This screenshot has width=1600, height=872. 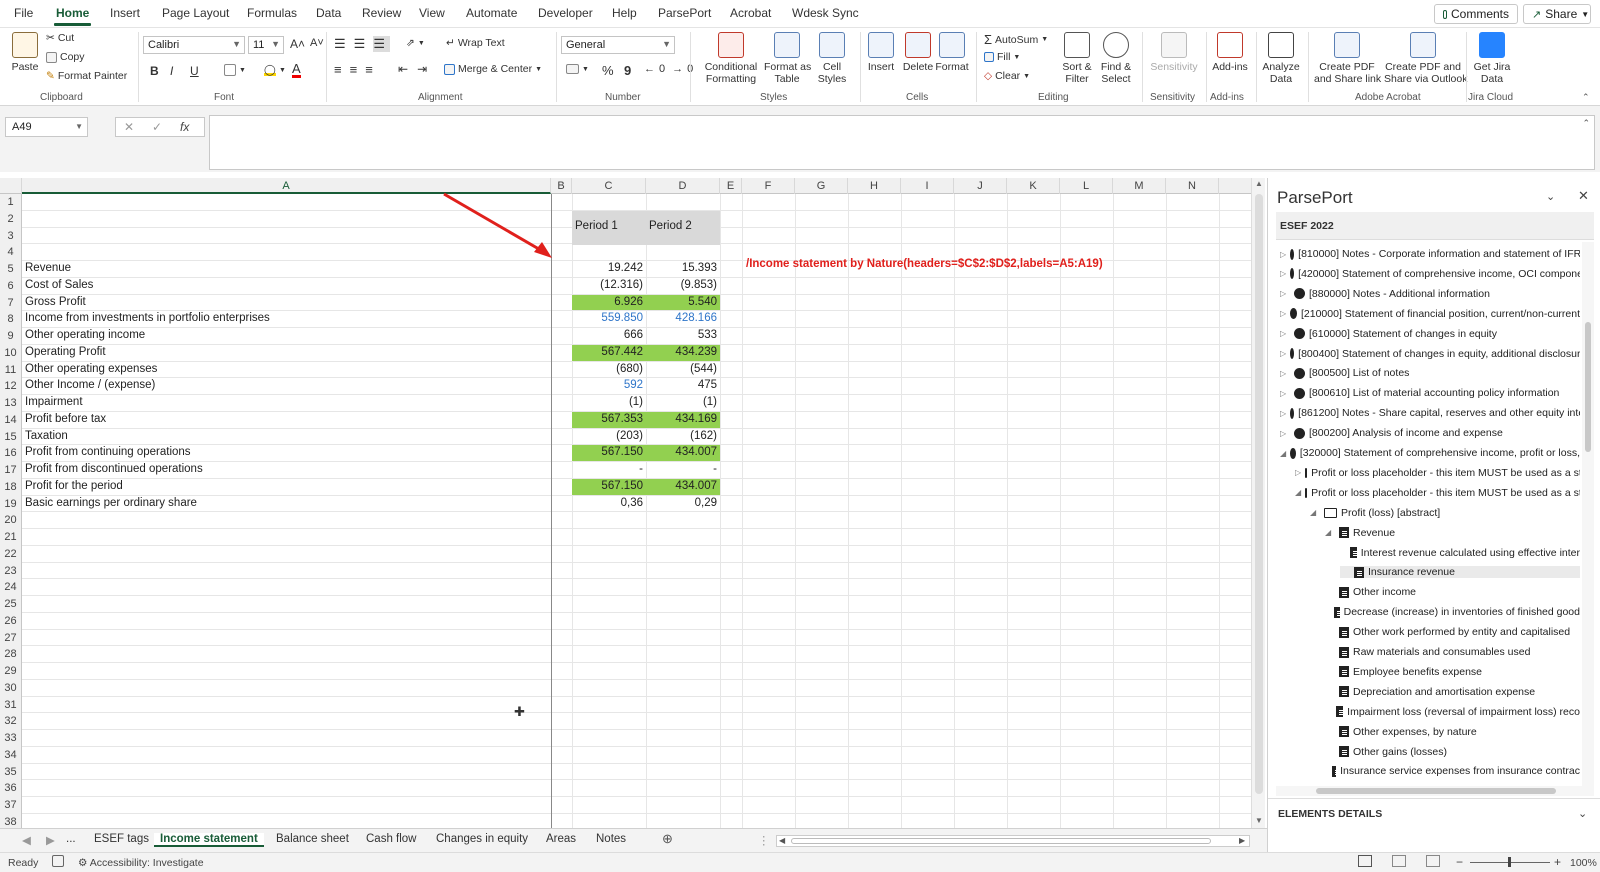 I want to click on period-2-value-cell: -, so click(x=683, y=470).